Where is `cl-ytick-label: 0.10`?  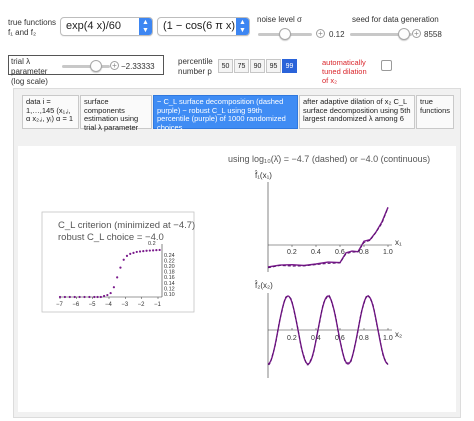
cl-ytick-label: 0.10 is located at coordinates (169, 295).